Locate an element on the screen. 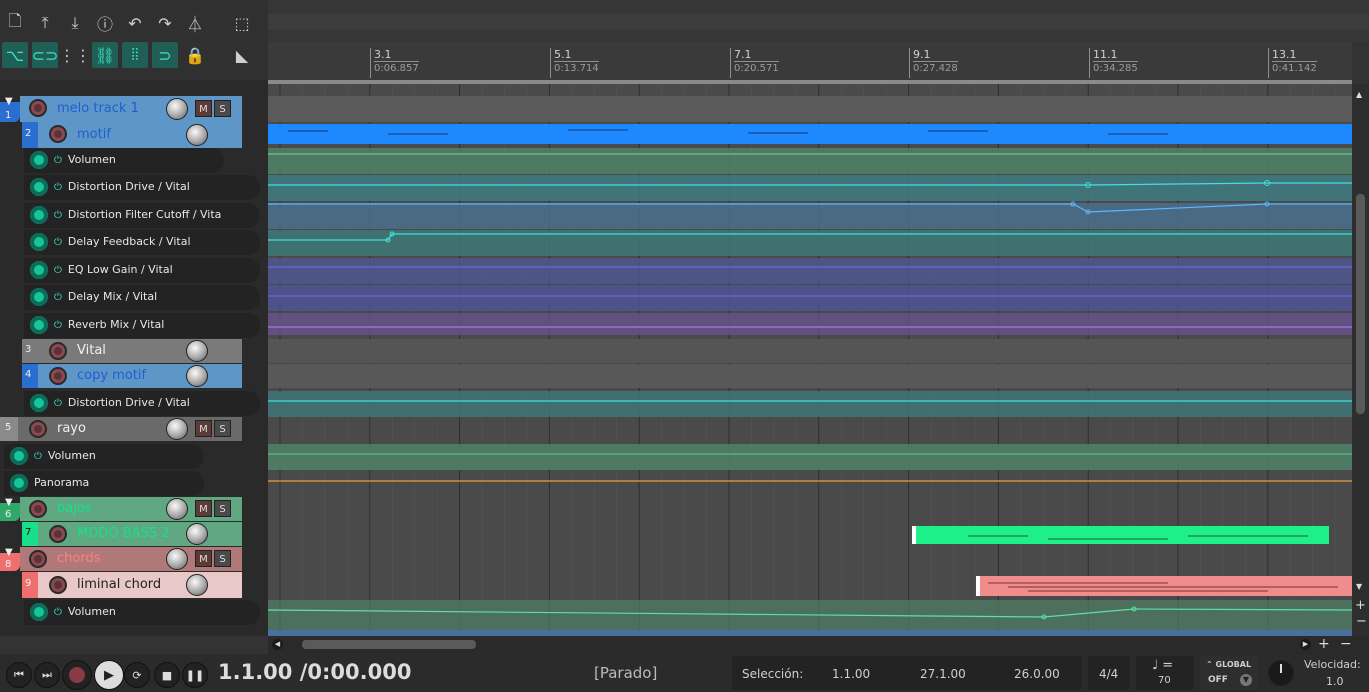 This screenshot has height=692, width=1369. track-modo-bass-2: 7 MODO BASS 2 is located at coordinates (134, 534).